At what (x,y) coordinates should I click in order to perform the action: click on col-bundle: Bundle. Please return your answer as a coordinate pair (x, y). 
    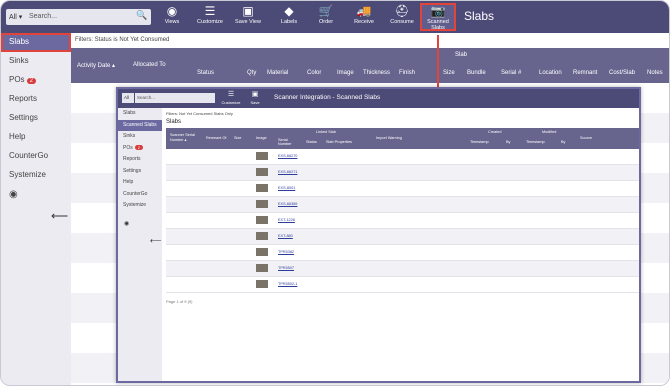
    Looking at the image, I should click on (476, 73).